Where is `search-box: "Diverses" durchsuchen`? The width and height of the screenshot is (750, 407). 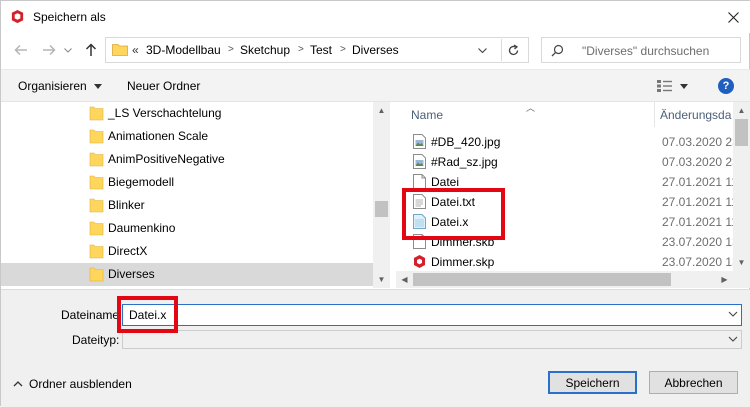
search-box: "Diverses" durchsuchen is located at coordinates (641, 50).